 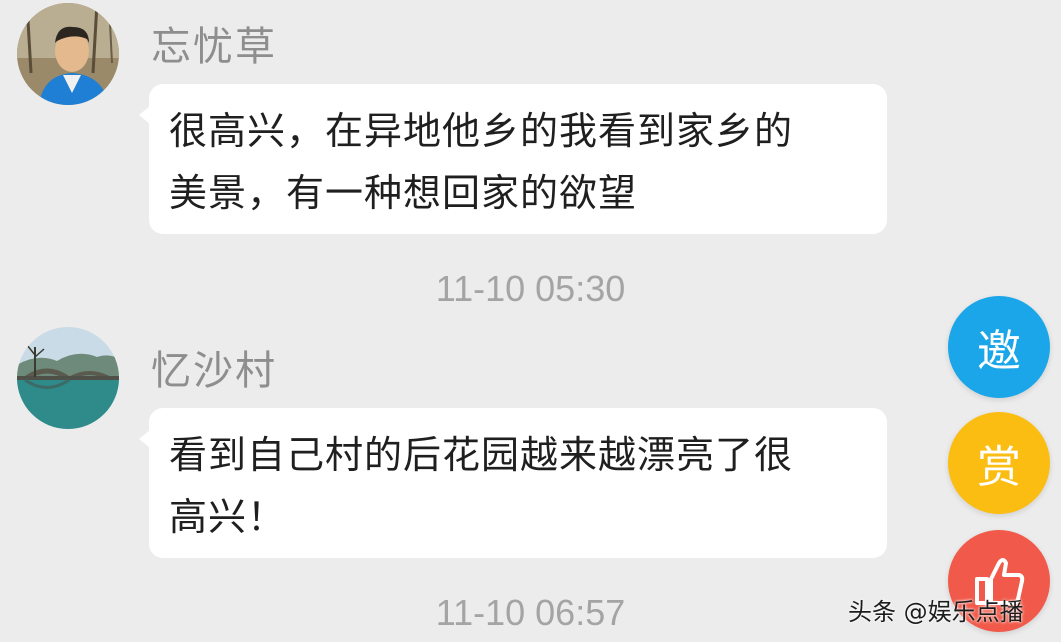 What do you see at coordinates (999, 463) in the screenshot?
I see `reward-button: 赏` at bounding box center [999, 463].